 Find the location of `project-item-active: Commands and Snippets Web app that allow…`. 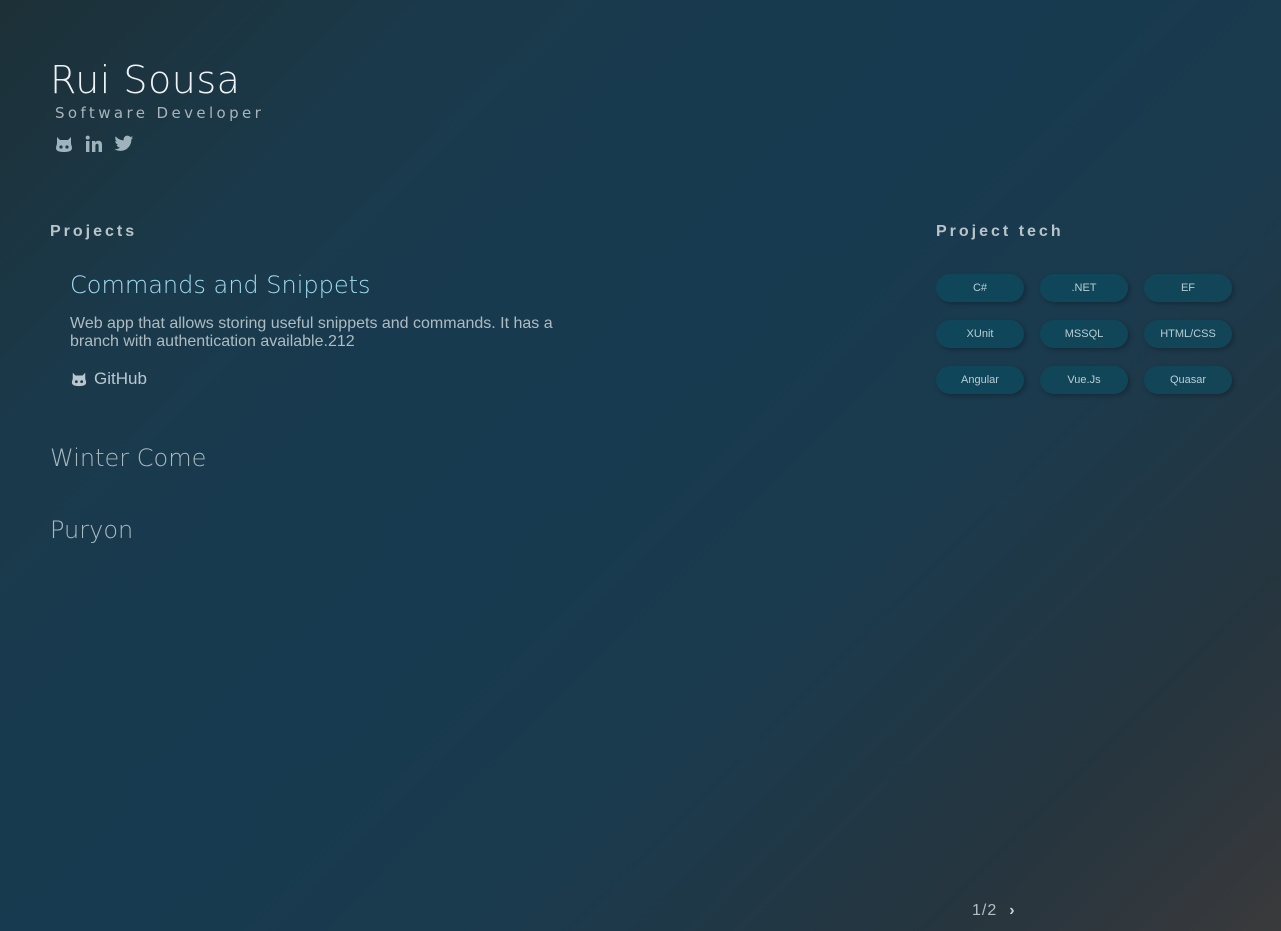

project-item-active: Commands and Snippets Web app that allow… is located at coordinates (330, 328).